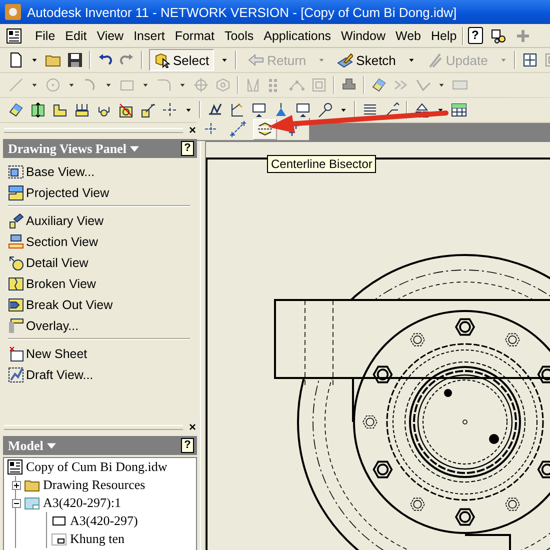 The width and height of the screenshot is (550, 550). I want to click on base-view-icon, so click(16, 172).